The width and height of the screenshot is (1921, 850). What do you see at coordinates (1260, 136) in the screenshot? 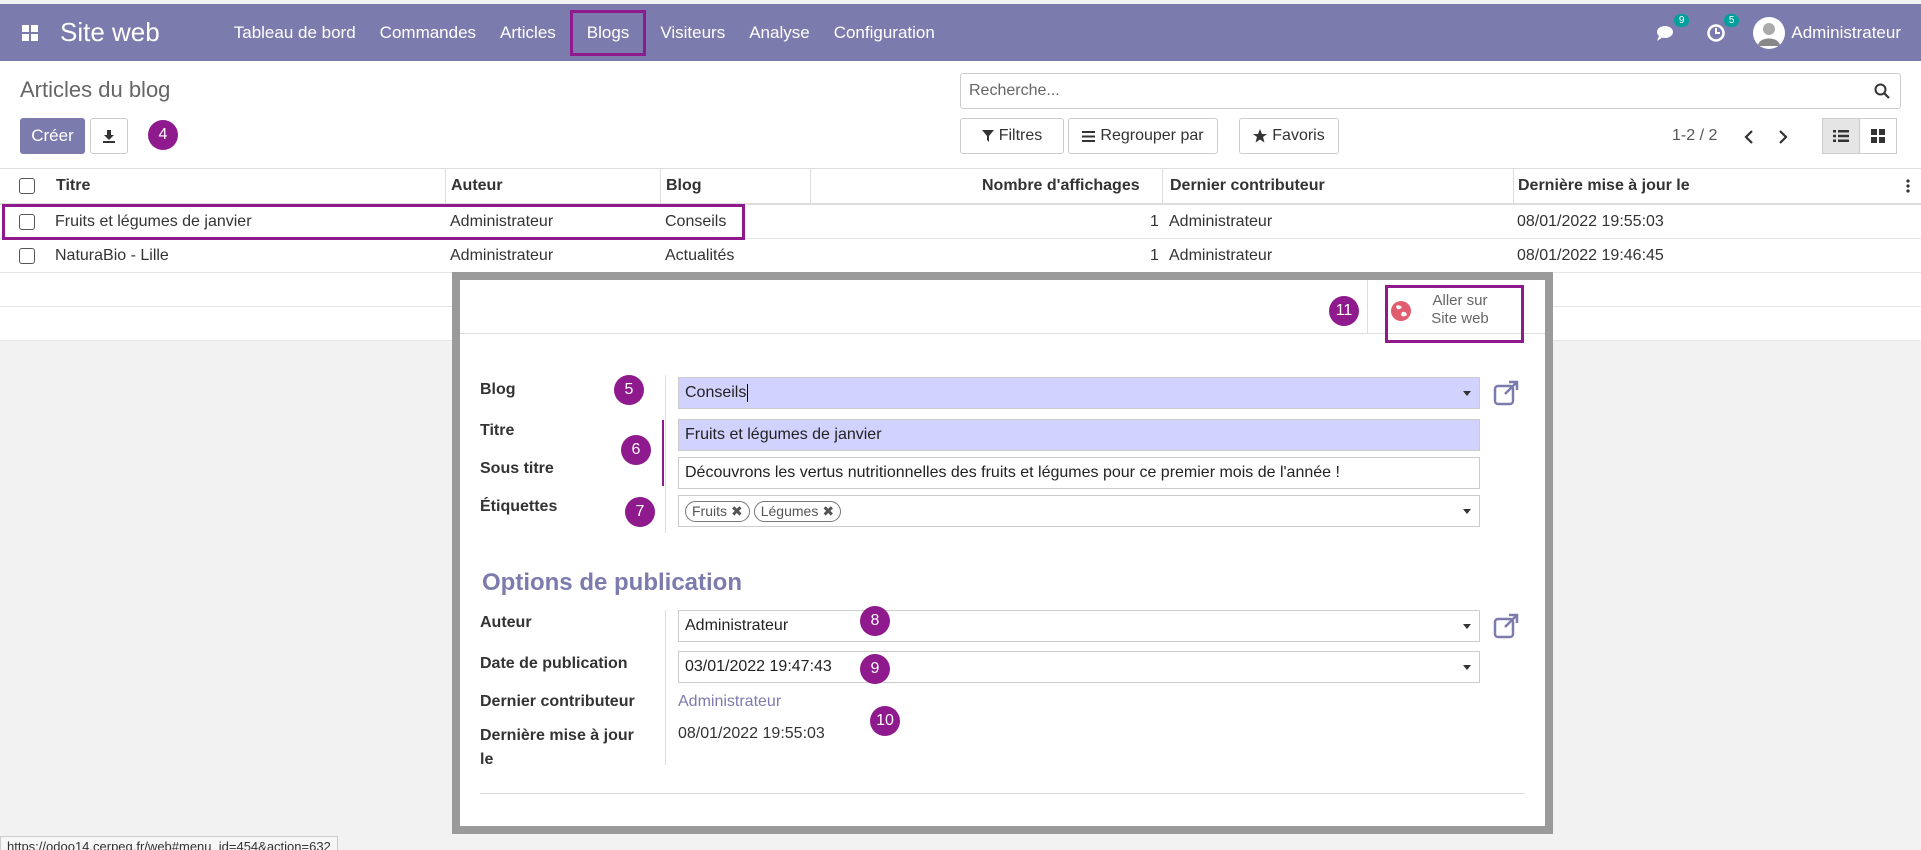
I see `star-icon` at bounding box center [1260, 136].